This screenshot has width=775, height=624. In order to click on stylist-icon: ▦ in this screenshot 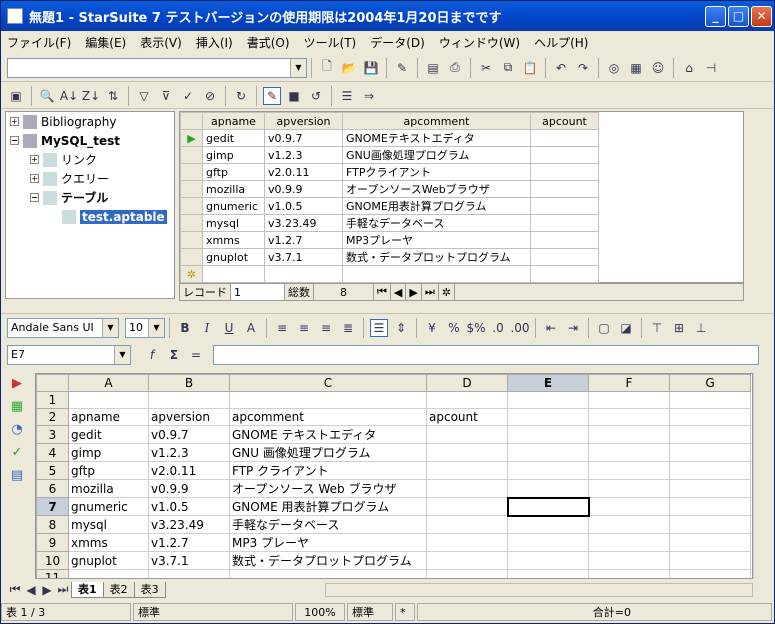, I will do `click(636, 68)`.